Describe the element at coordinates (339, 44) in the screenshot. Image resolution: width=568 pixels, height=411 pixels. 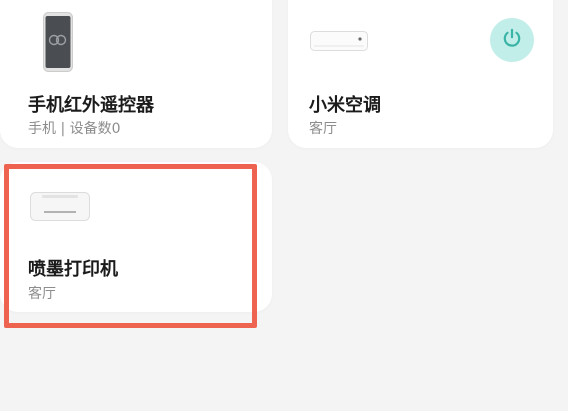
I see `air-conditioner-icon` at that location.